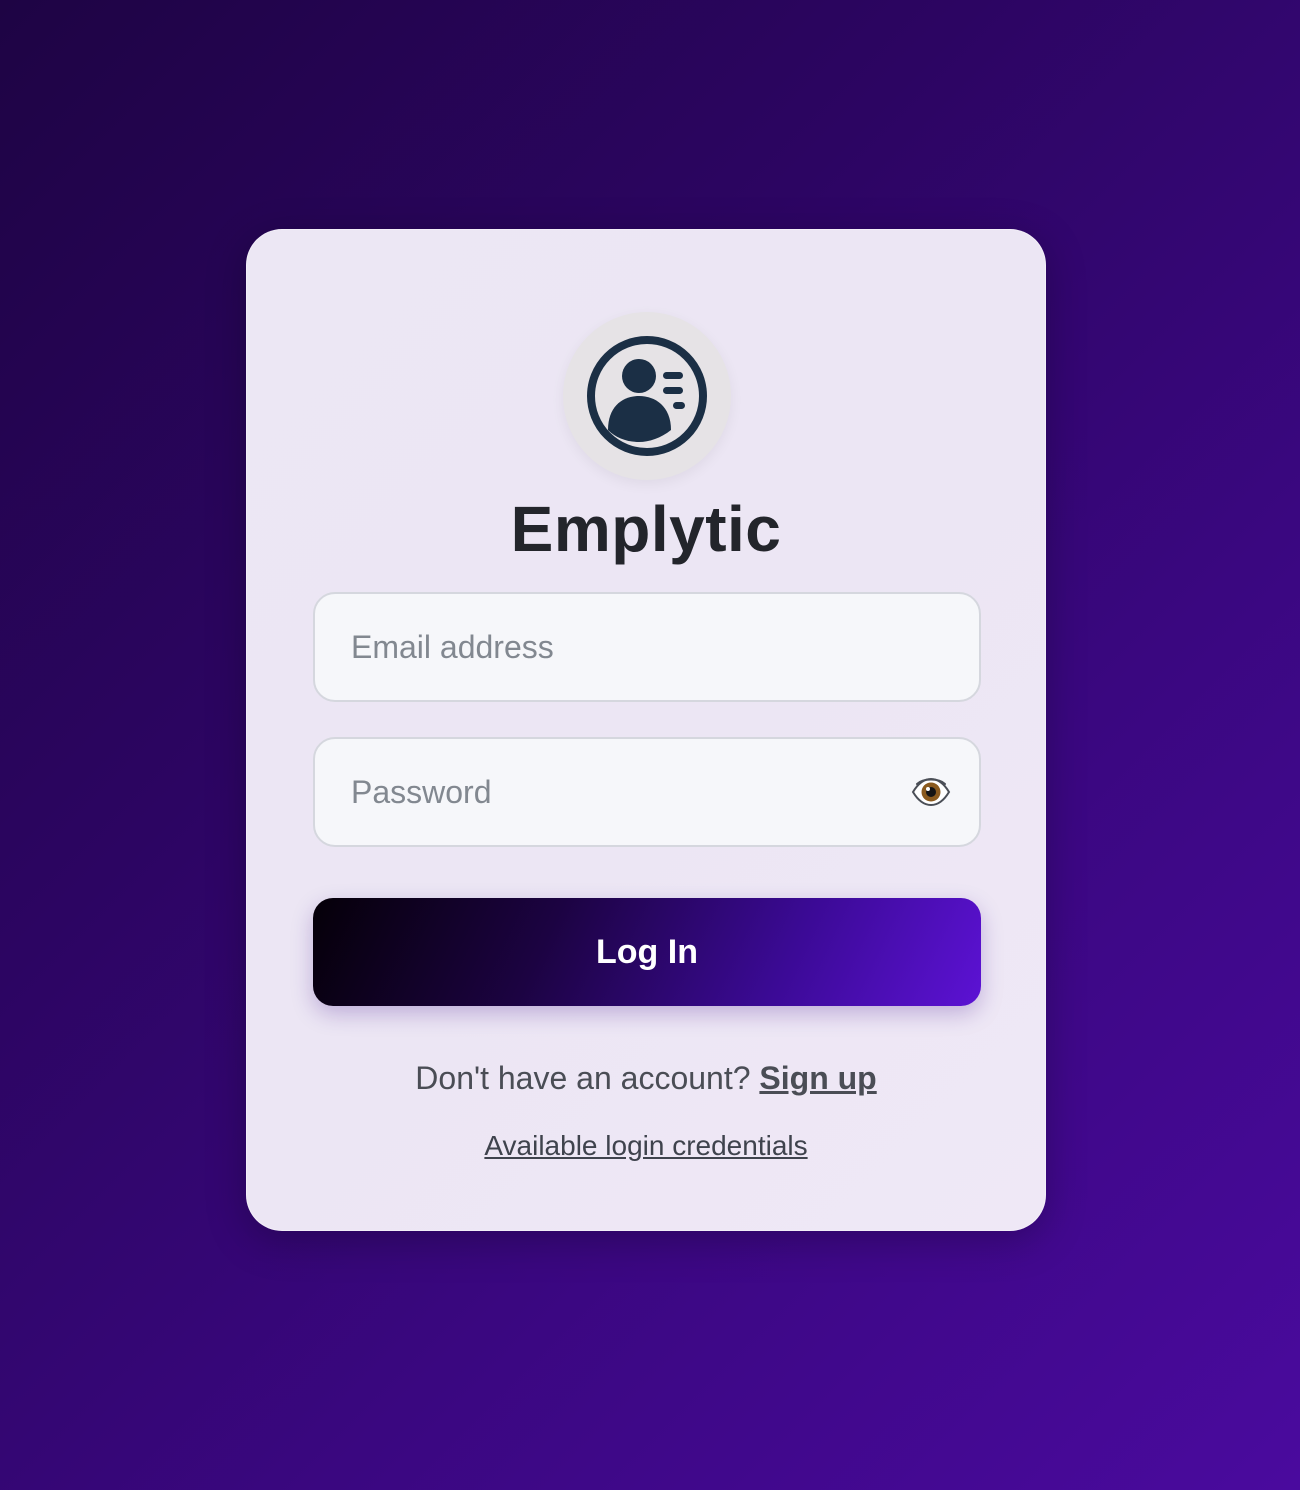 The width and height of the screenshot is (1300, 1490). Describe the element at coordinates (647, 952) in the screenshot. I see `login-button: Log In` at that location.